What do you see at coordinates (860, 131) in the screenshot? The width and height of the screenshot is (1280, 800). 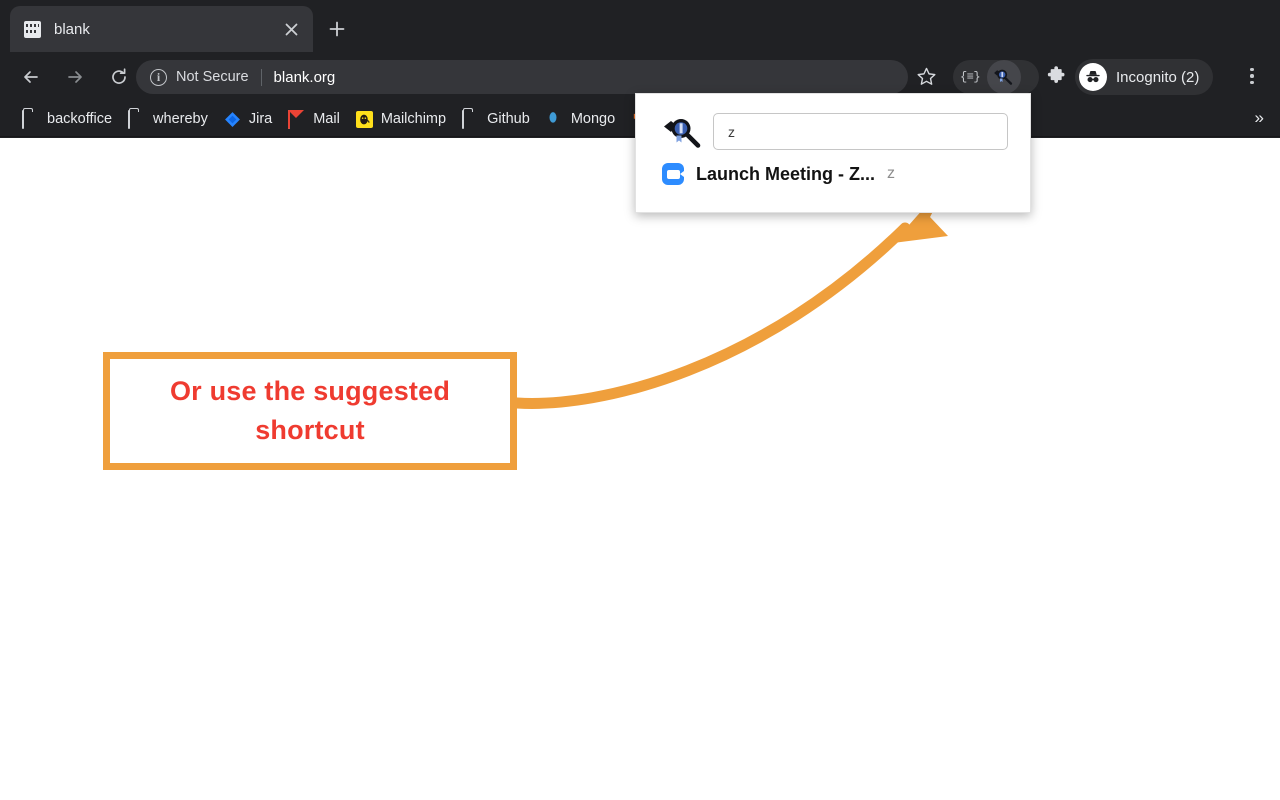 I see `search-input` at bounding box center [860, 131].